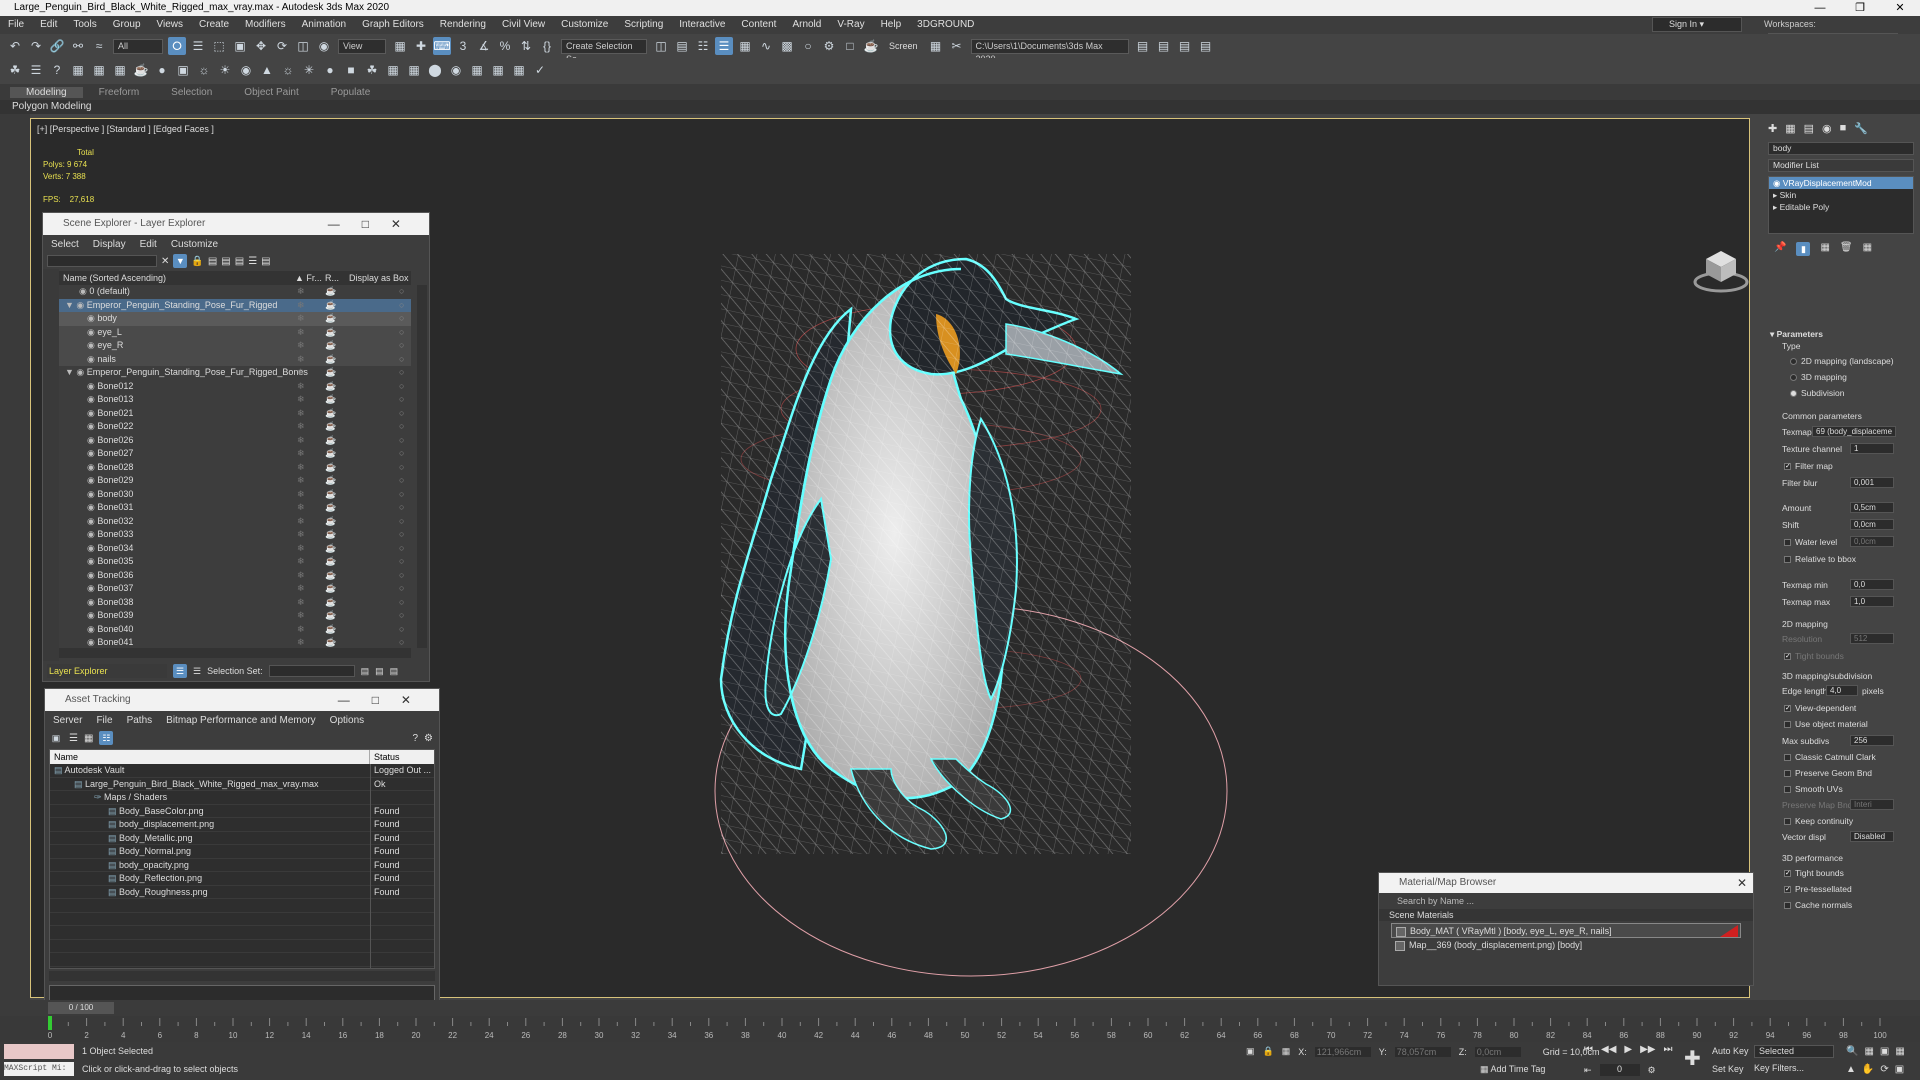 The height and width of the screenshot is (1080, 1920). I want to click on scene-tree-row: ◉ eye_L ❄ ☕ ○, so click(235, 332).